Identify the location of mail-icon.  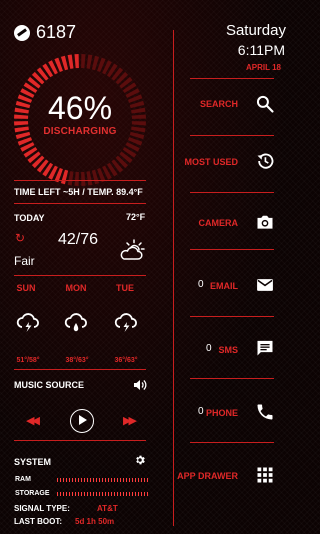
(265, 285).